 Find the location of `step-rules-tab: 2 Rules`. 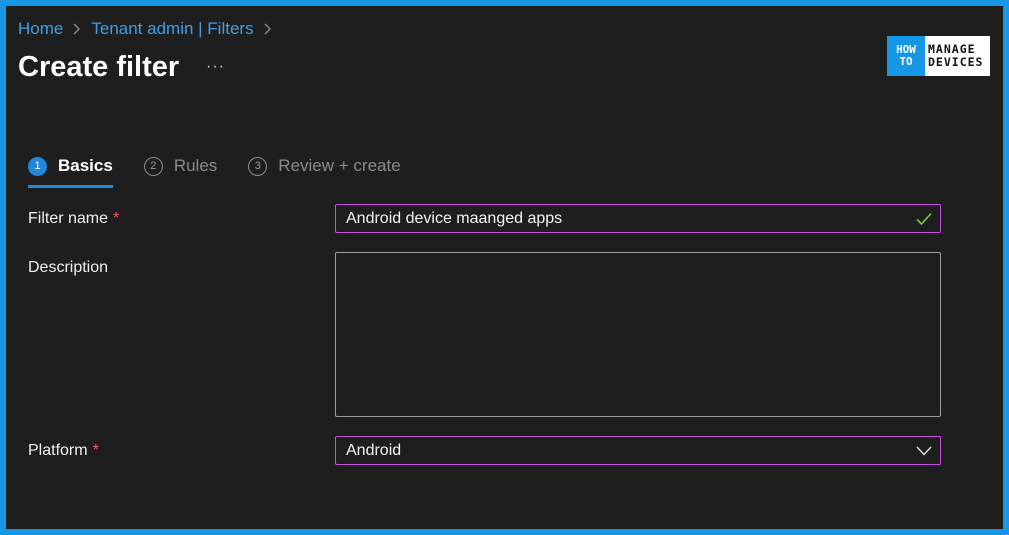

step-rules-tab: 2 Rules is located at coordinates (180, 166).